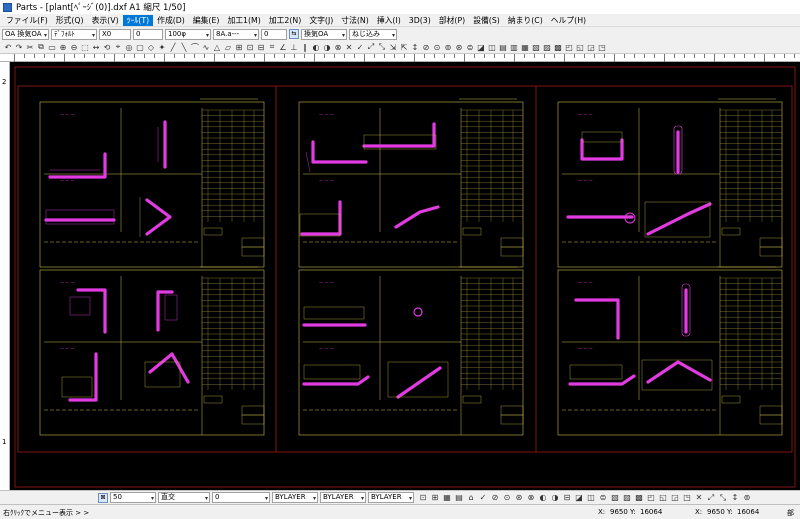 Image resolution: width=800 pixels, height=519 pixels. Describe the element at coordinates (360, 47) in the screenshot. I see `tool-icon-32: ✓` at that location.